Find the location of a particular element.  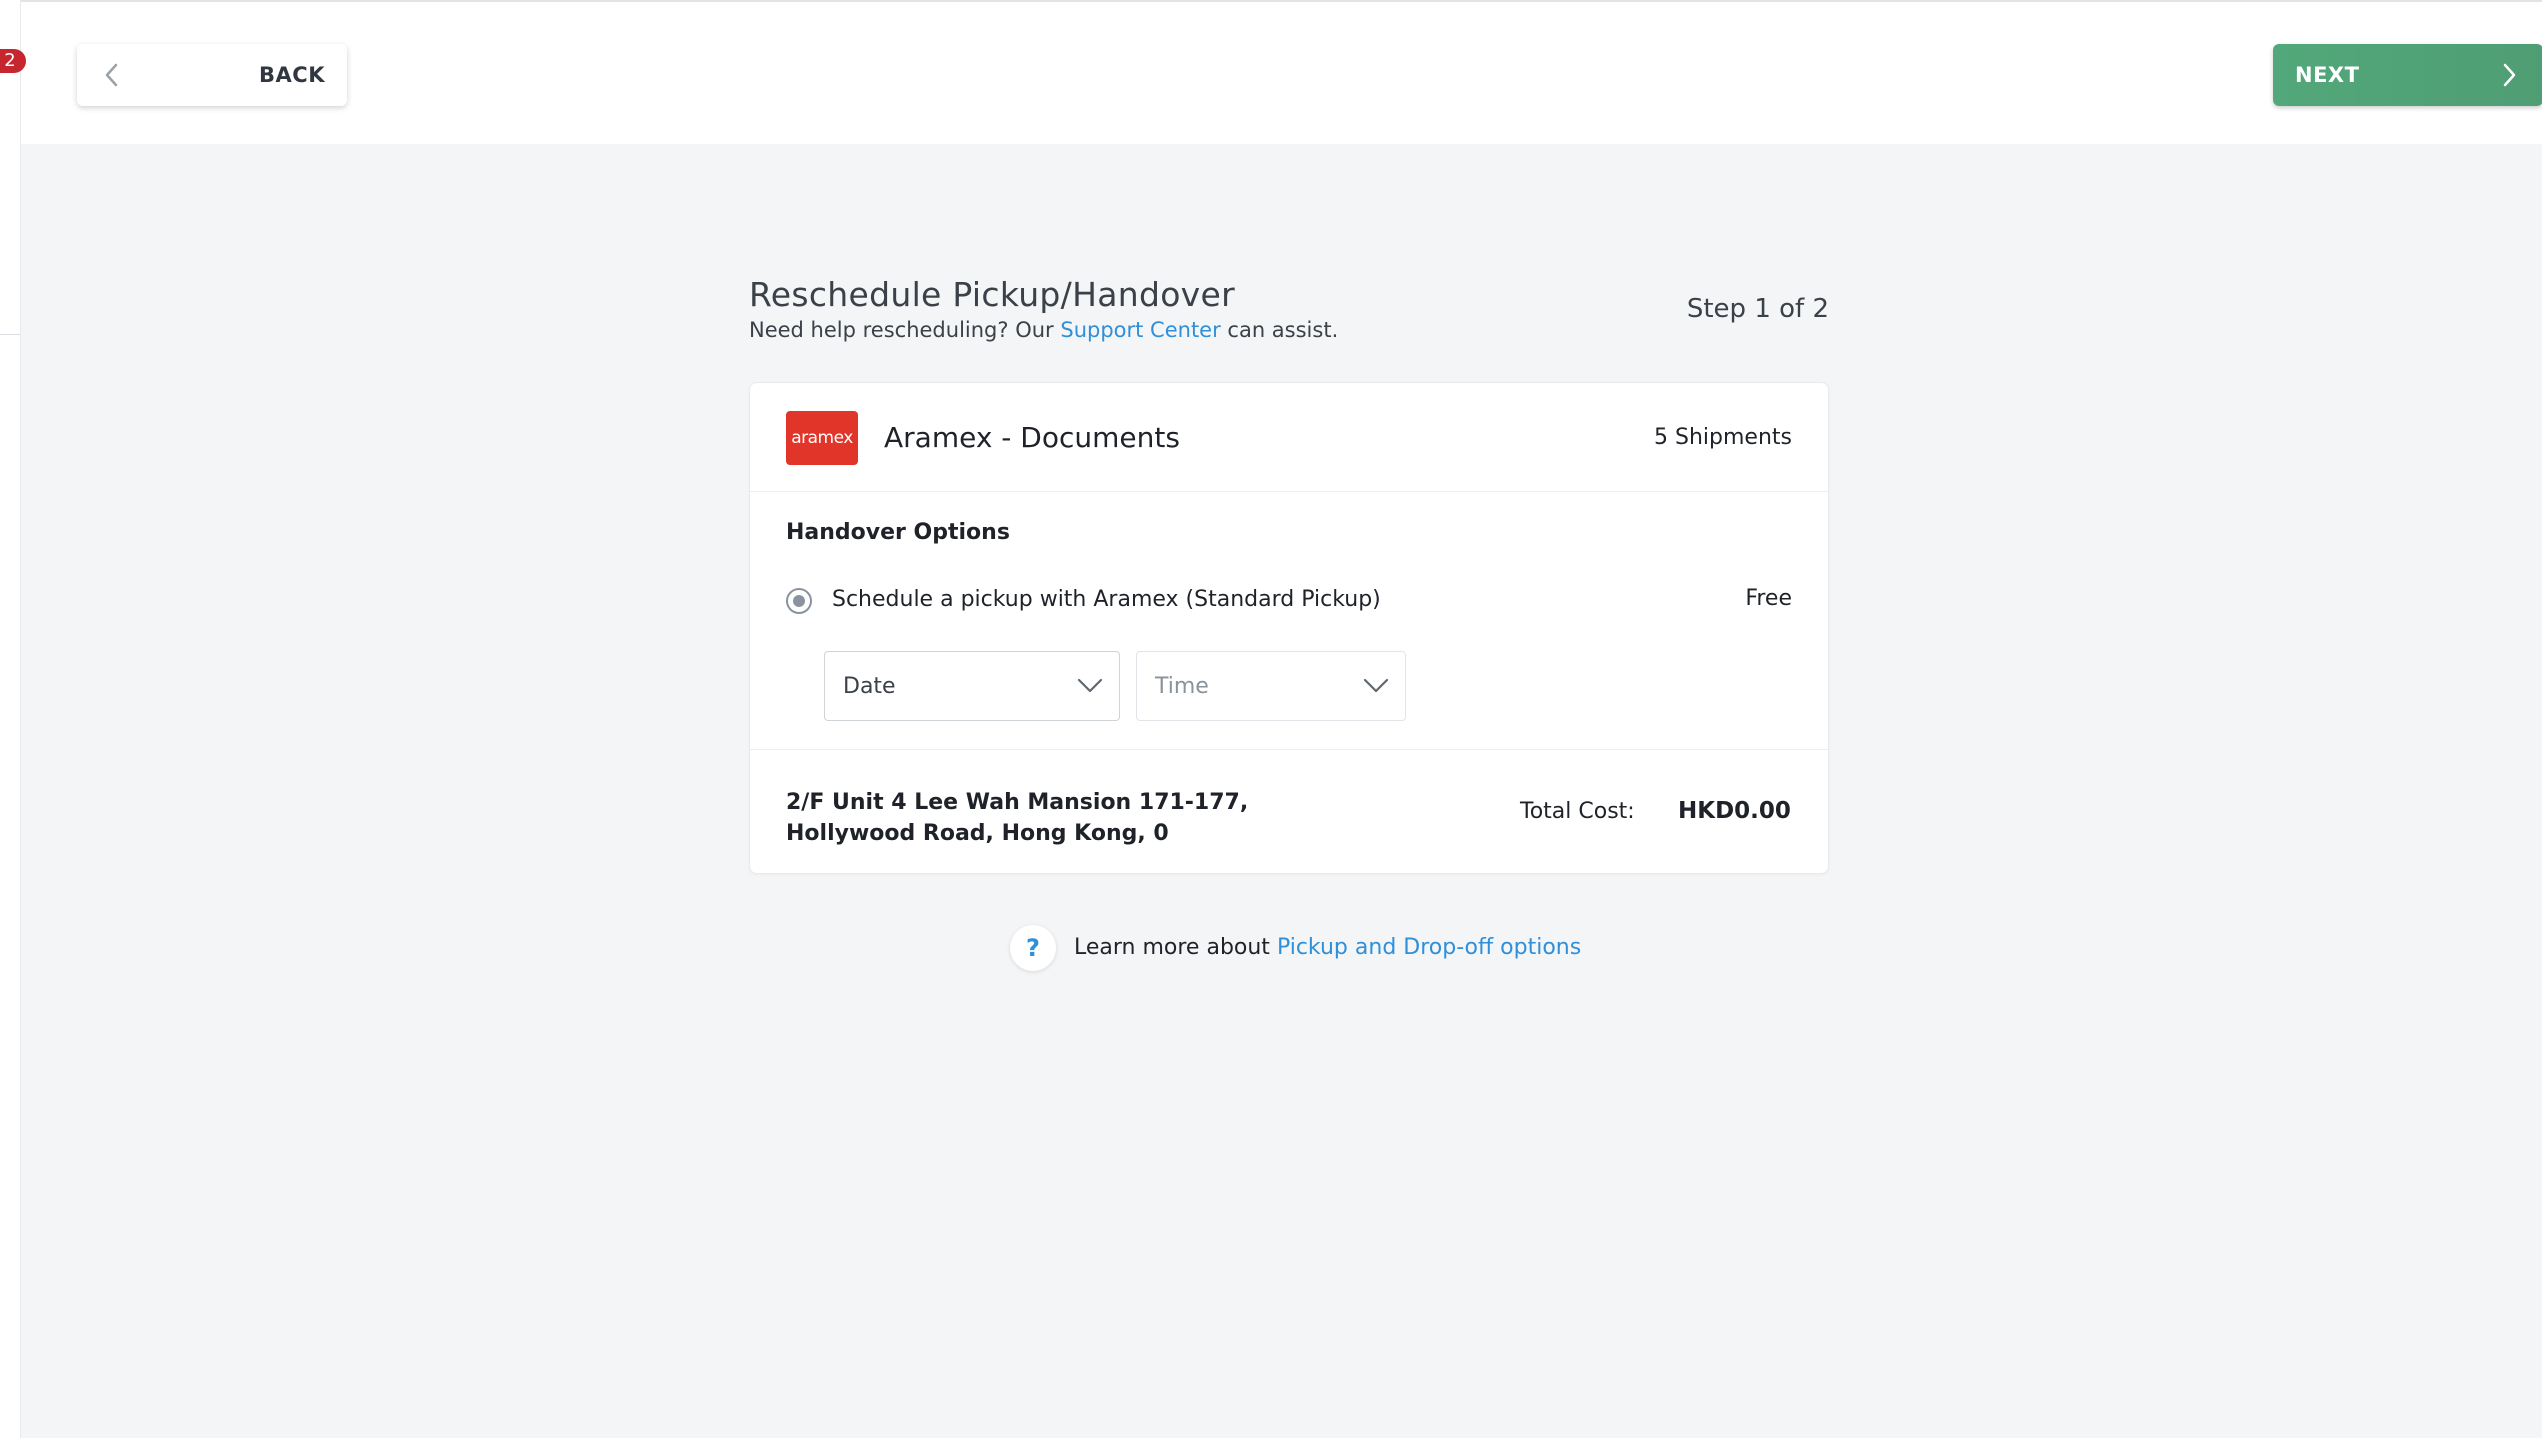

step-indicator: Step 1 of 2 is located at coordinates (1757, 309).